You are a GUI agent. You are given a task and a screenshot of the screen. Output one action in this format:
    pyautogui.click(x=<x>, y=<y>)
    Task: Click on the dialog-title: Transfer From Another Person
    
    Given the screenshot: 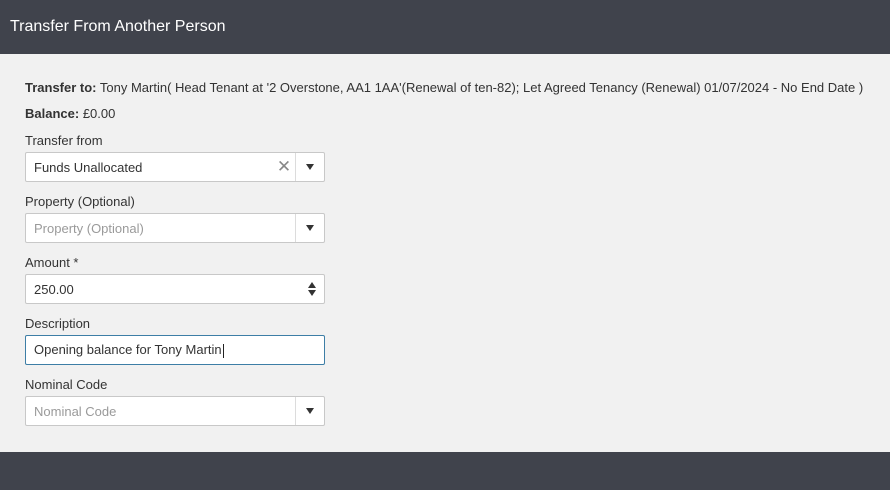 What is the action you would take?
    pyautogui.click(x=118, y=26)
    